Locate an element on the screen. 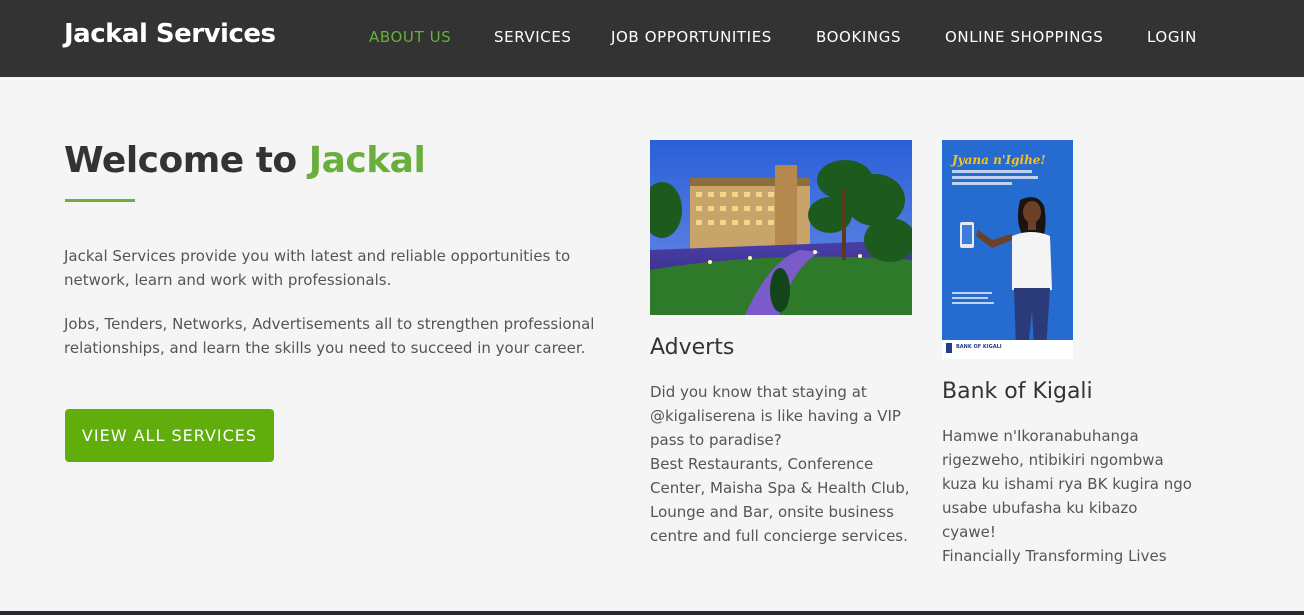  footer-edge is located at coordinates (652, 613).